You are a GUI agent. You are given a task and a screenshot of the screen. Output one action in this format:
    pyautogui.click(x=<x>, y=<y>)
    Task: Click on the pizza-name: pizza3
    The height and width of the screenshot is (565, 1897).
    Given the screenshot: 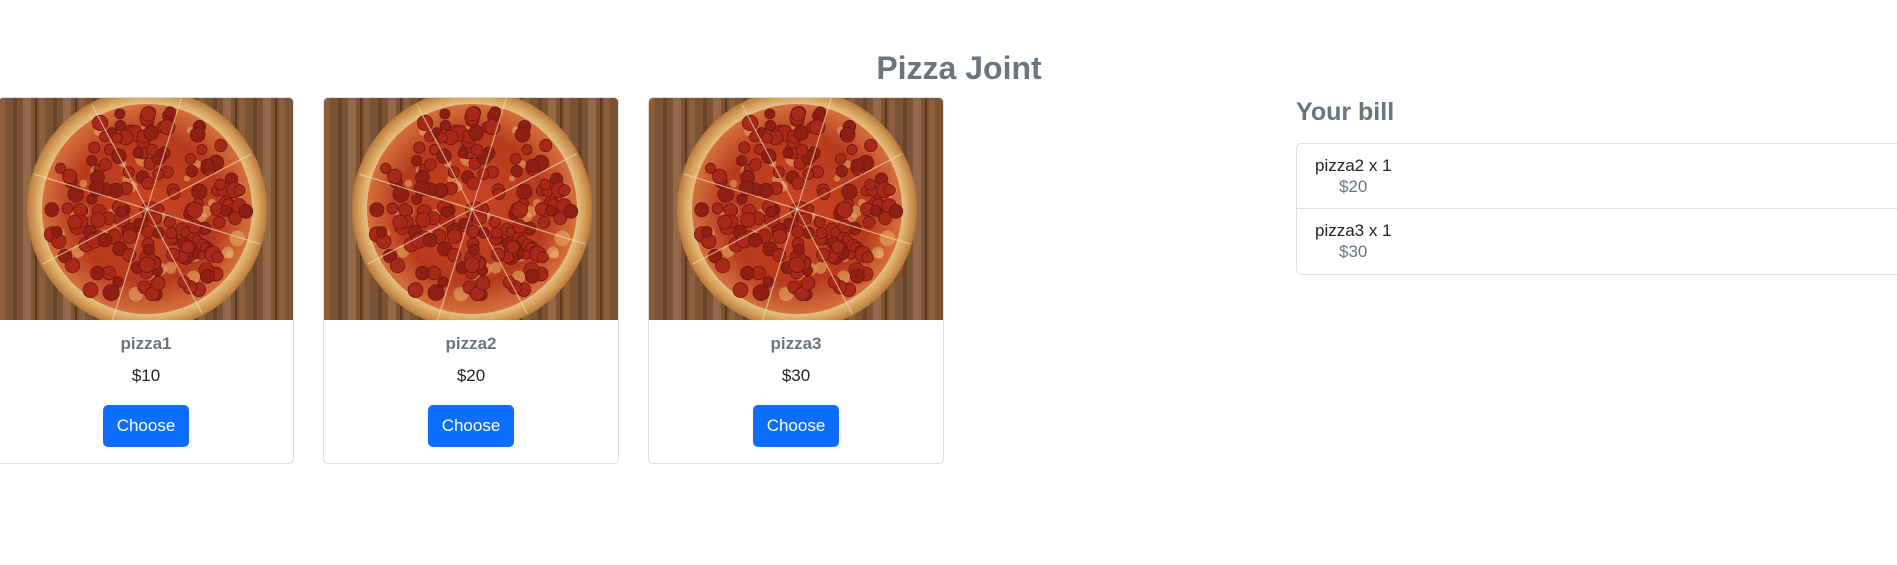 What is the action you would take?
    pyautogui.click(x=796, y=343)
    